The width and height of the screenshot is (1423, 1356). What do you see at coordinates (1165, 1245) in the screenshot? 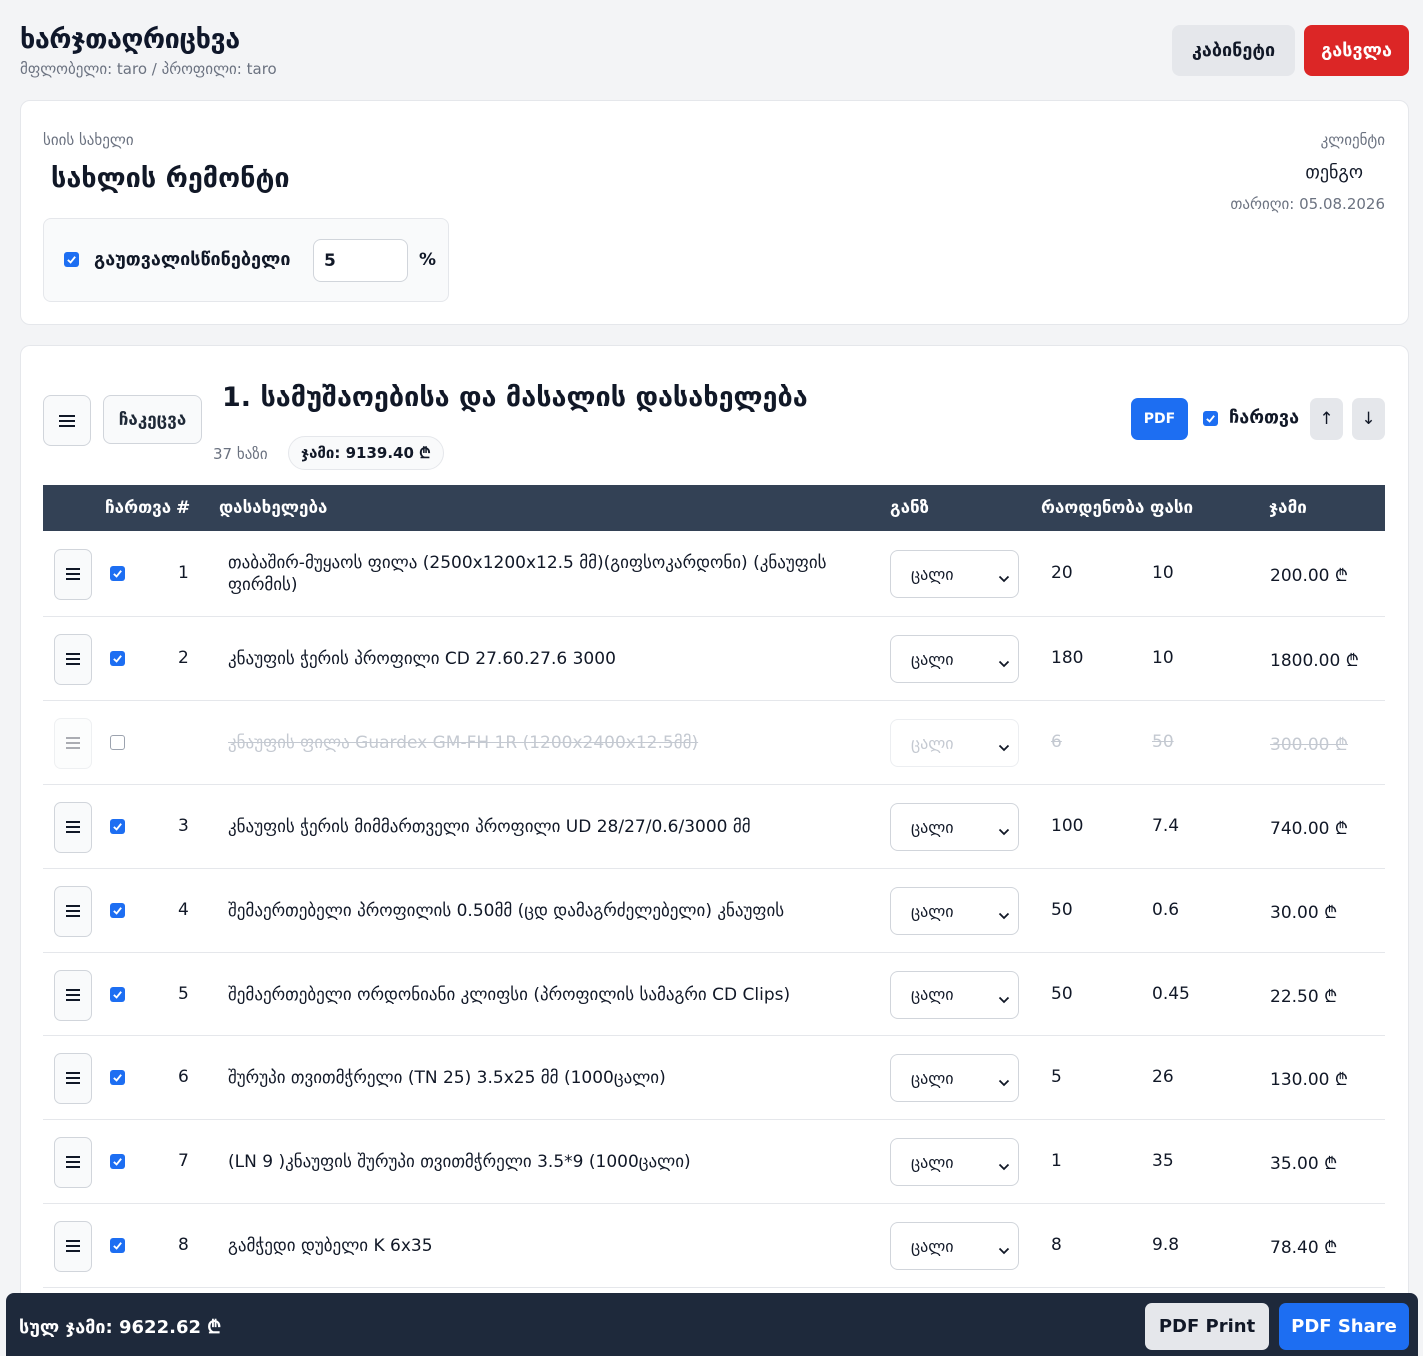
I see `row-price: 9.8` at bounding box center [1165, 1245].